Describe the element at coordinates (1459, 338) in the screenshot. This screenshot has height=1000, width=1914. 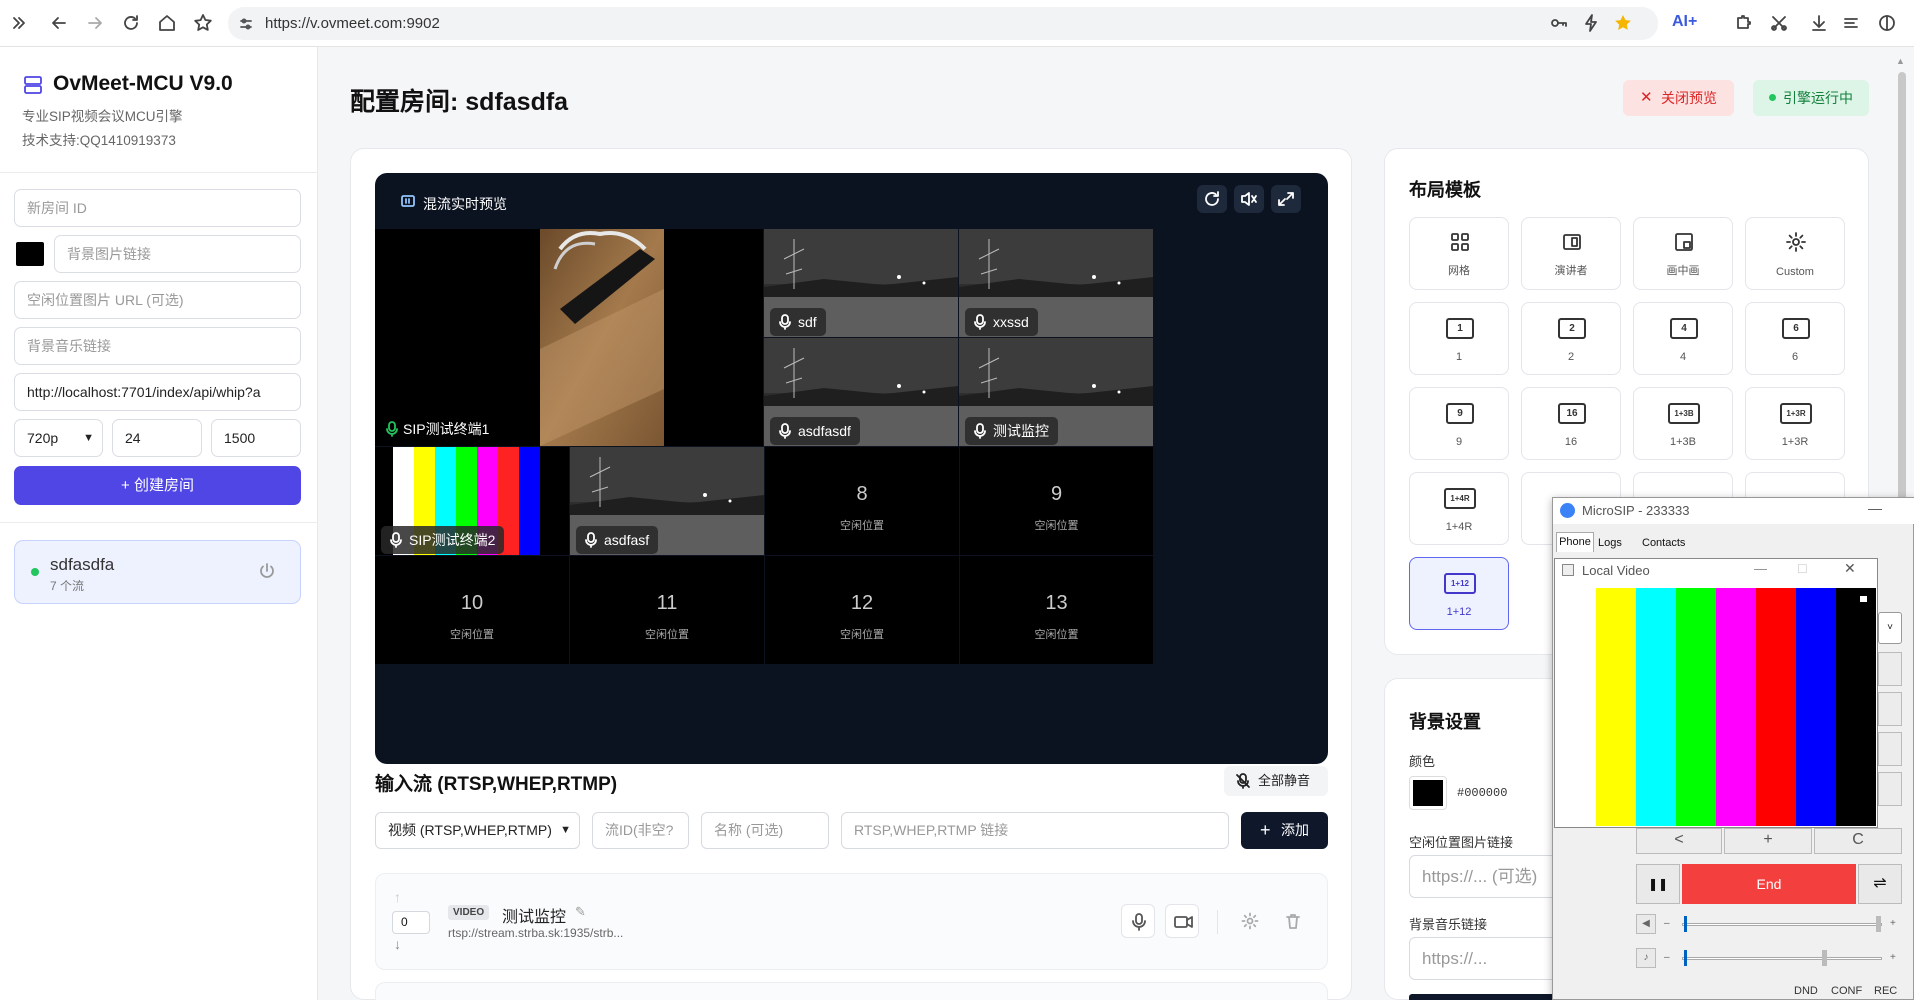
I see `layout-1-button: 11` at that location.